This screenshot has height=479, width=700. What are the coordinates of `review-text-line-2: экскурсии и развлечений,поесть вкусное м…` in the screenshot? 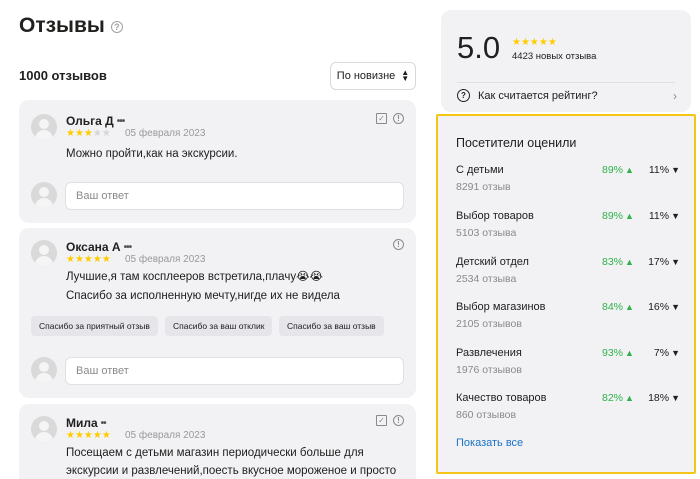 It's located at (231, 471).